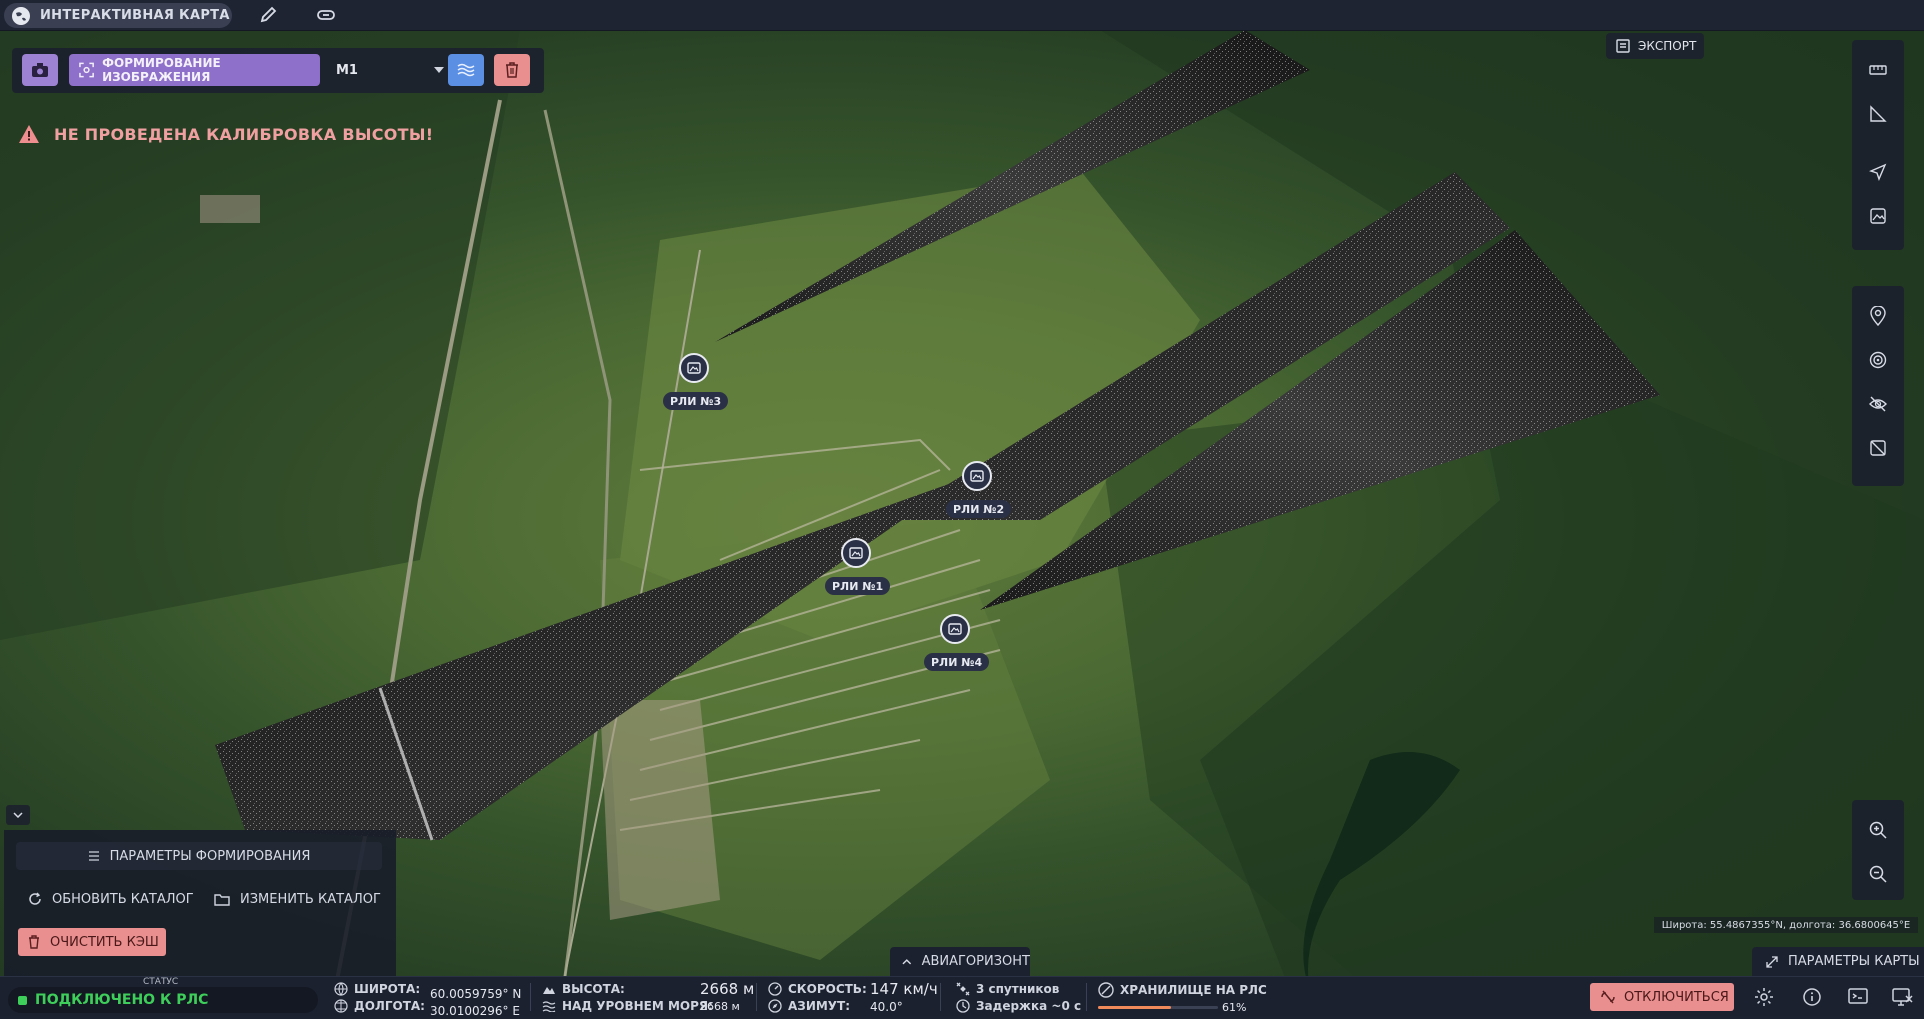 The image size is (1924, 1019). What do you see at coordinates (886, 1007) in the screenshot?
I see `azimuth-value: 40.0°` at bounding box center [886, 1007].